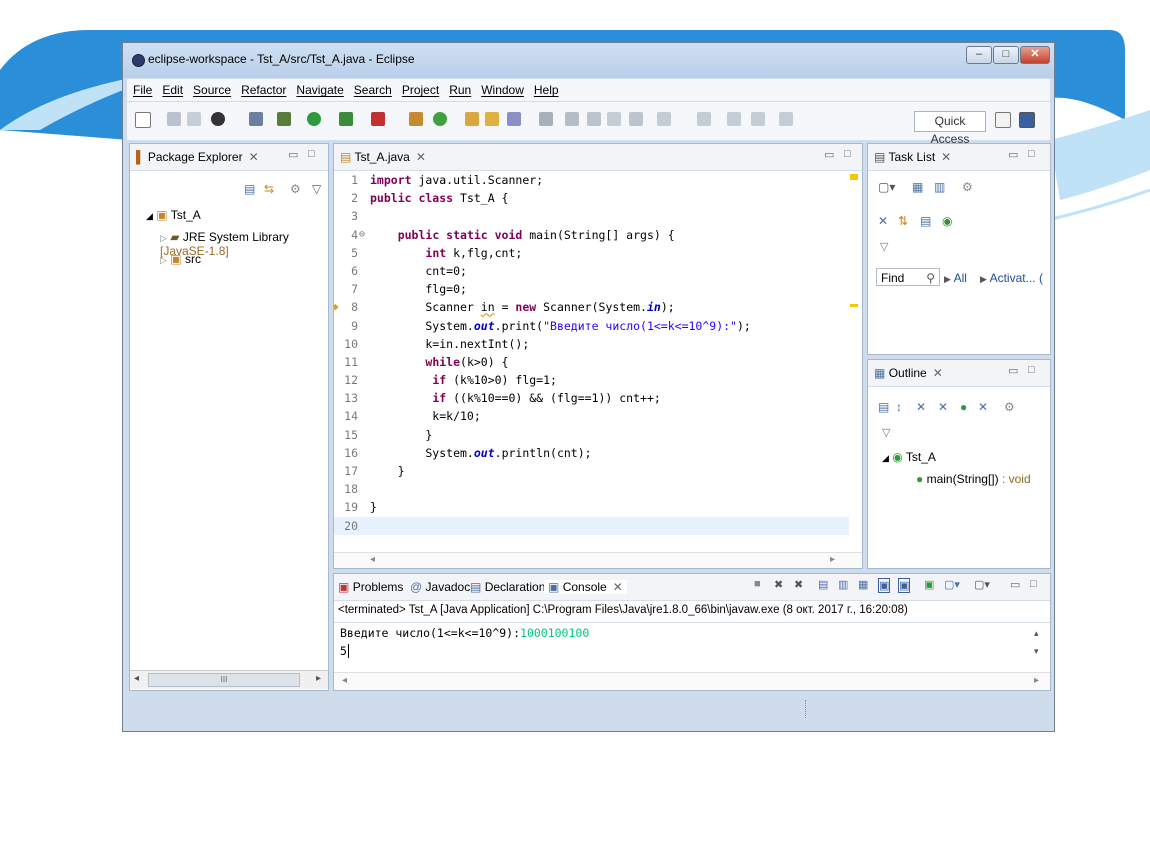 The height and width of the screenshot is (864, 1150). What do you see at coordinates (903, 221) in the screenshot?
I see `synchronize-icon: ⇅` at bounding box center [903, 221].